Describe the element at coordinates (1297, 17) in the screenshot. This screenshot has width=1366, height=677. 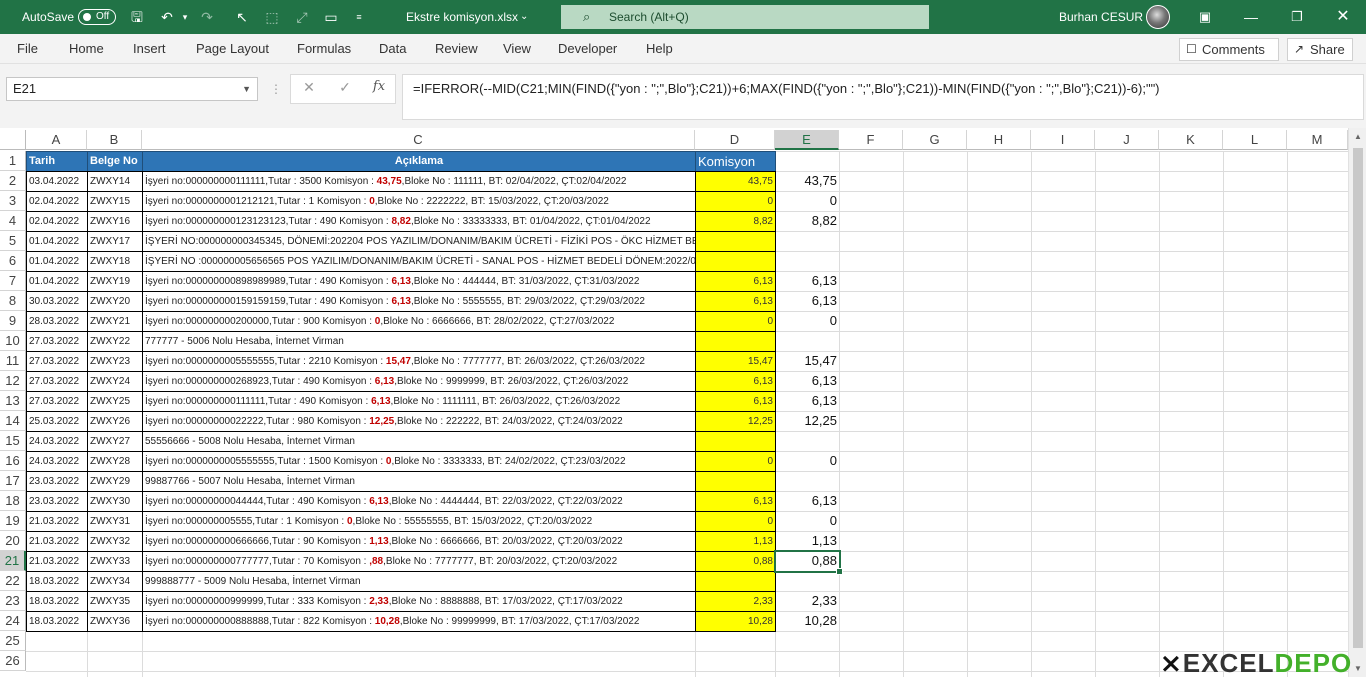
I see `restore-icon: ❐` at that location.